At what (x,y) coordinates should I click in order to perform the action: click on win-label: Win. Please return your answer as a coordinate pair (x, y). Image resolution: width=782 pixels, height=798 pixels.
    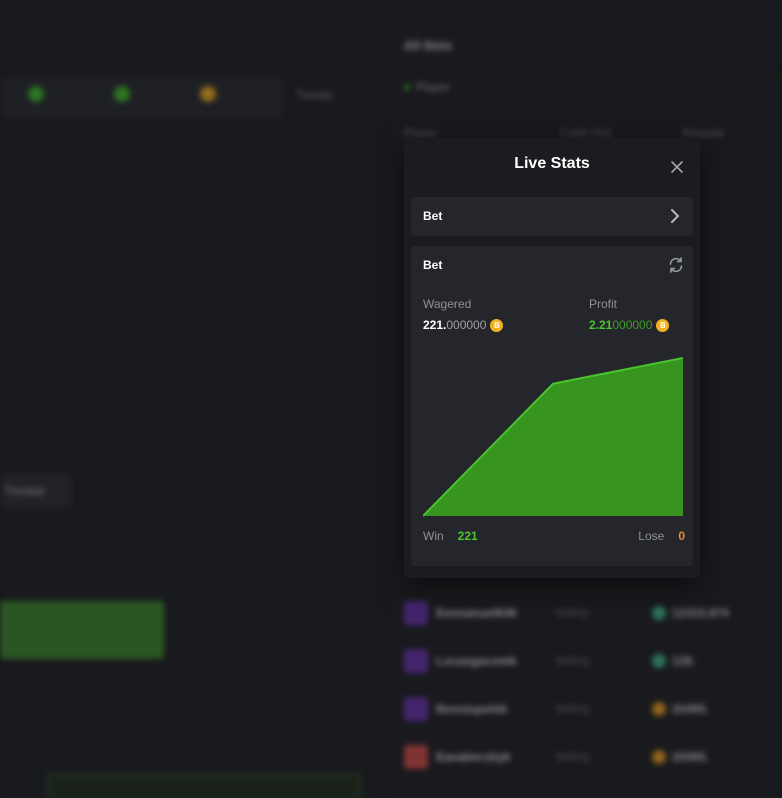
    Looking at the image, I should click on (433, 536).